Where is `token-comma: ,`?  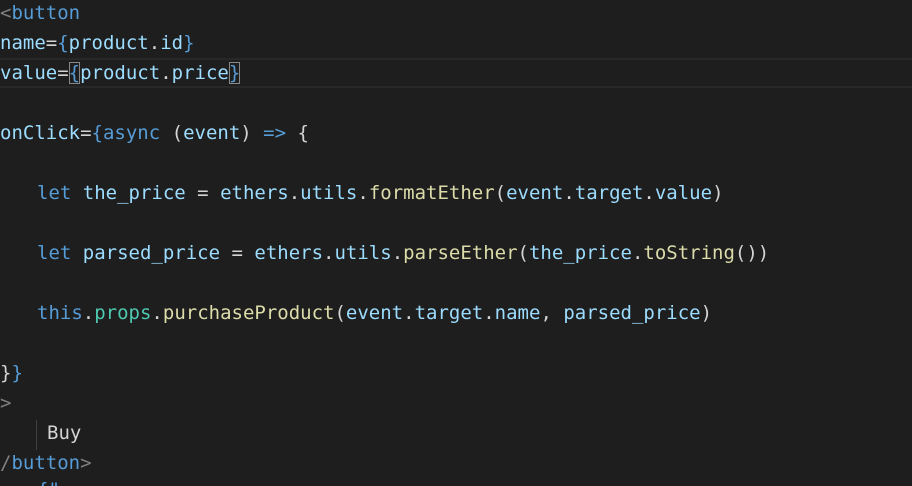 token-comma: , is located at coordinates (552, 313).